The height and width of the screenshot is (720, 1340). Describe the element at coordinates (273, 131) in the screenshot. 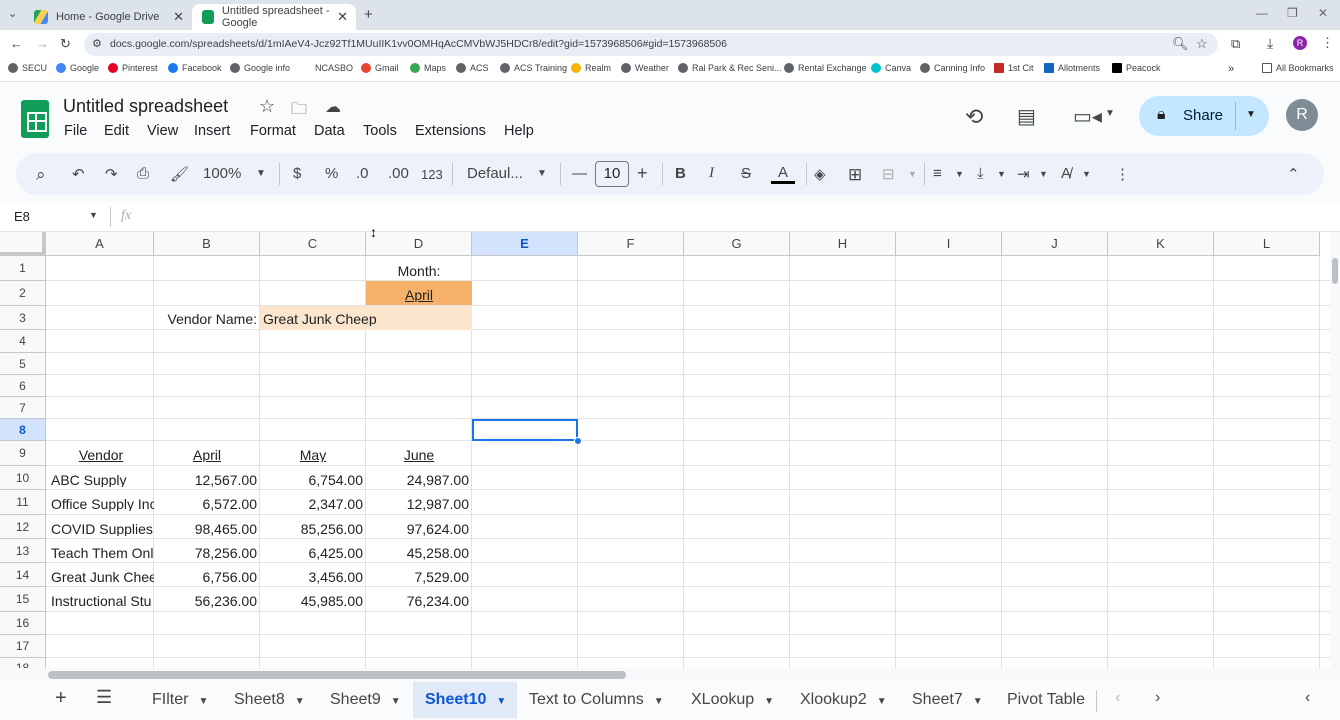

I see `menu-format: Format` at that location.